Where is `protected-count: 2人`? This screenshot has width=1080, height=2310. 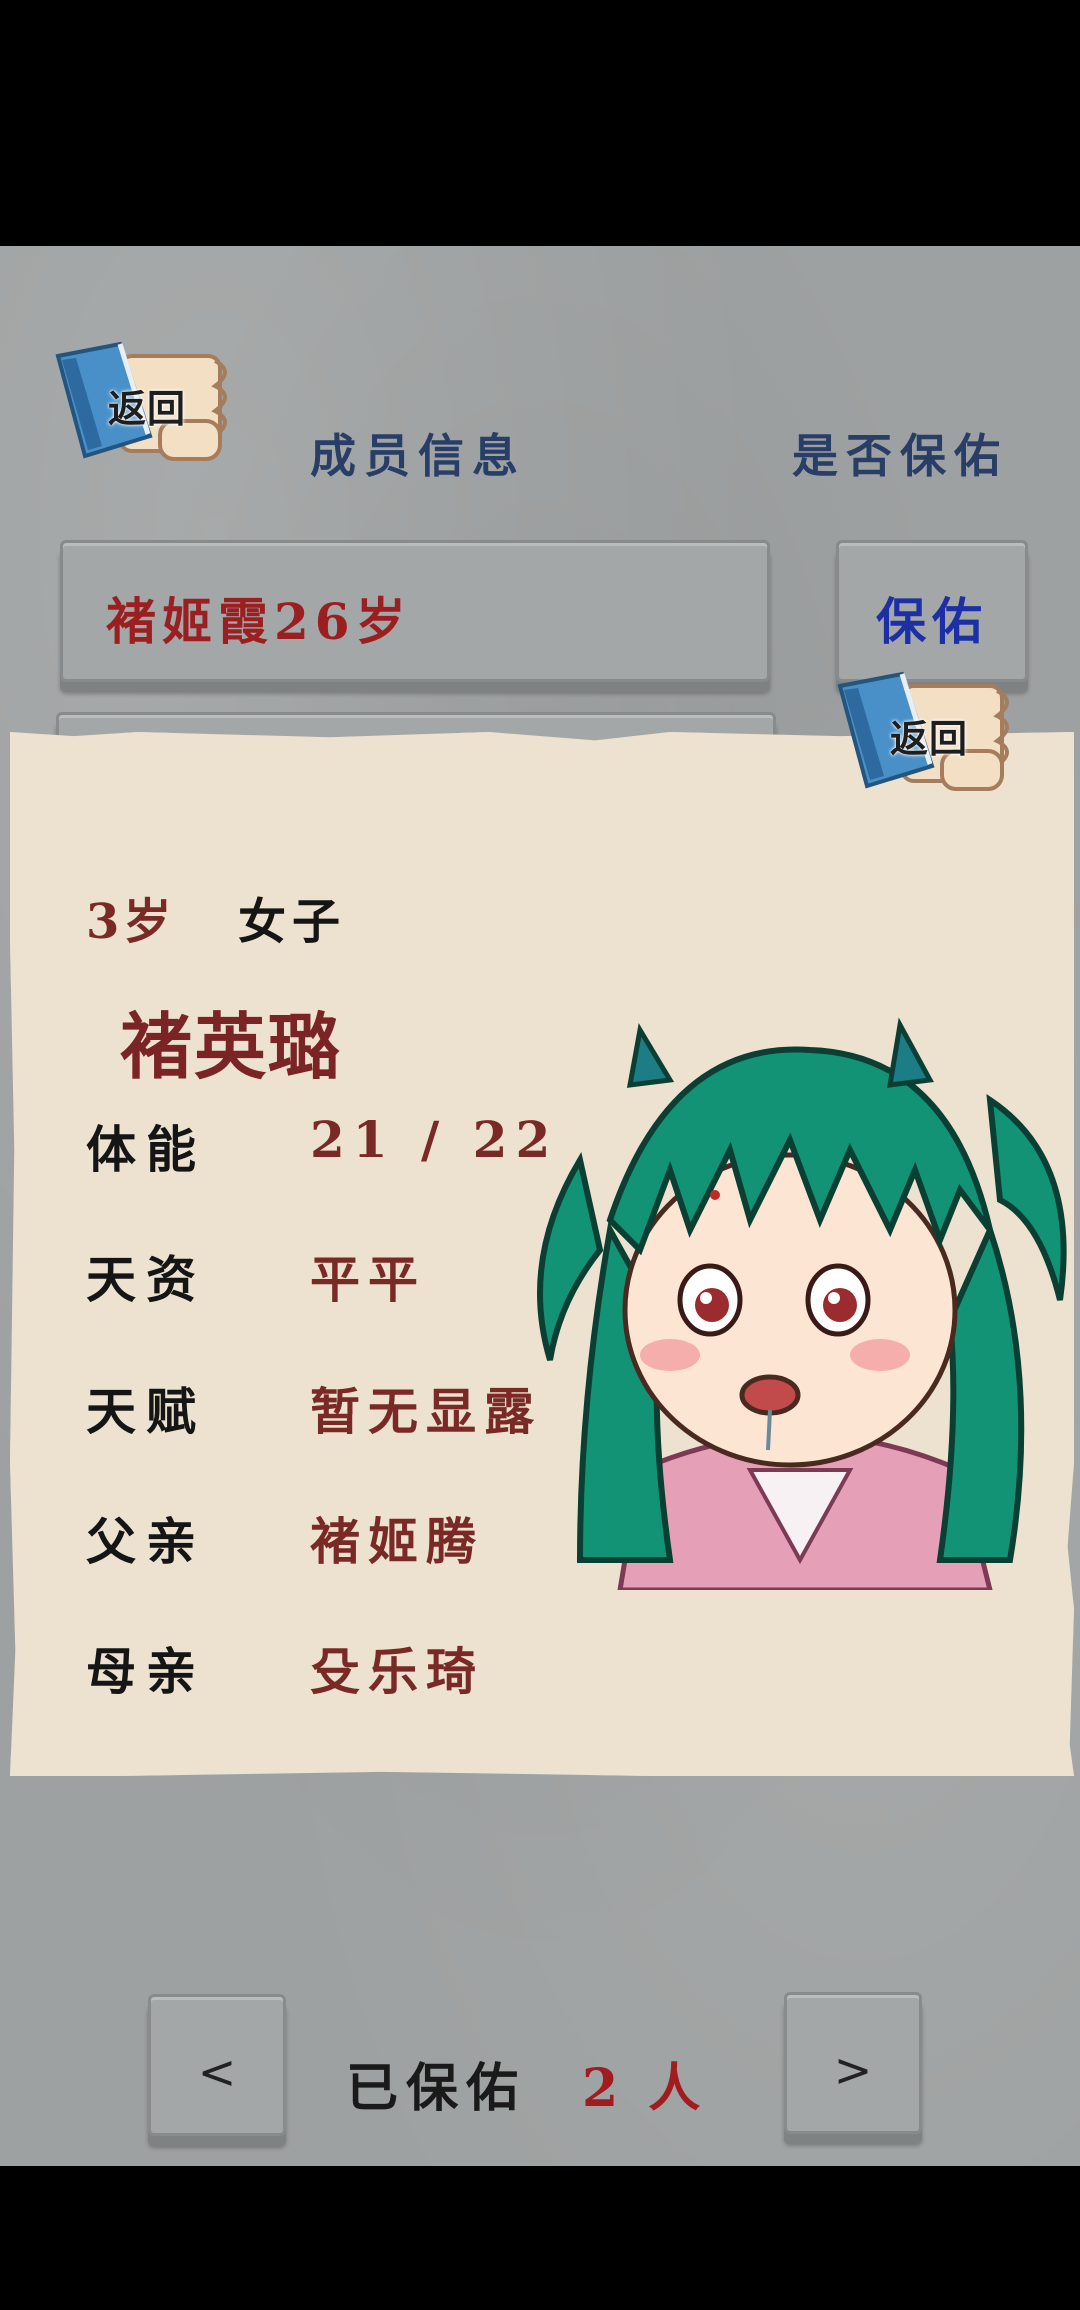
protected-count: 2人 is located at coordinates (656, 2083).